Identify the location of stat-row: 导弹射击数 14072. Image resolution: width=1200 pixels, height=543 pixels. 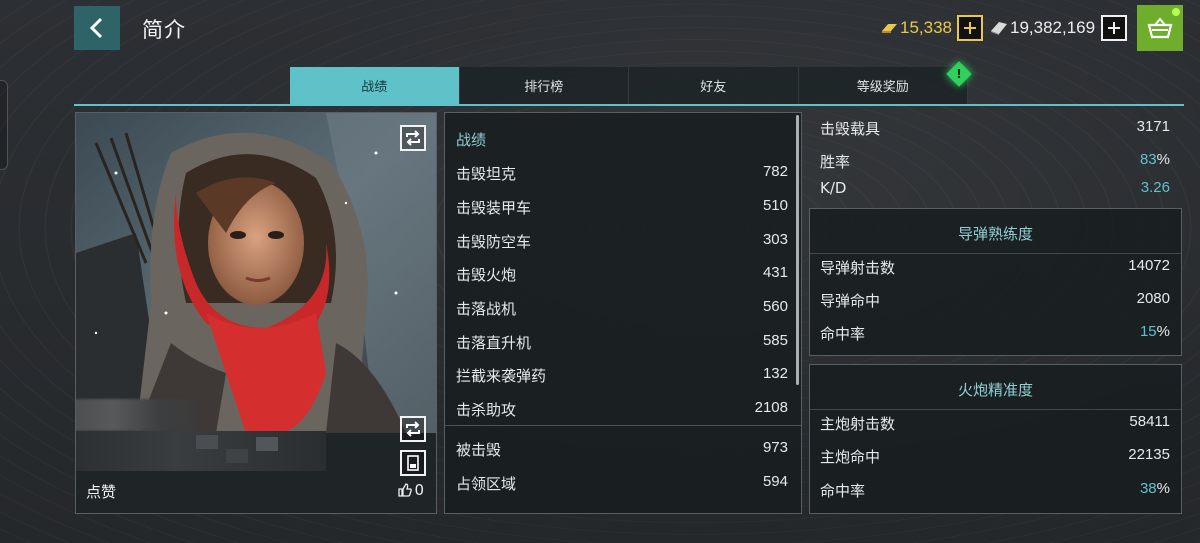
(995, 267).